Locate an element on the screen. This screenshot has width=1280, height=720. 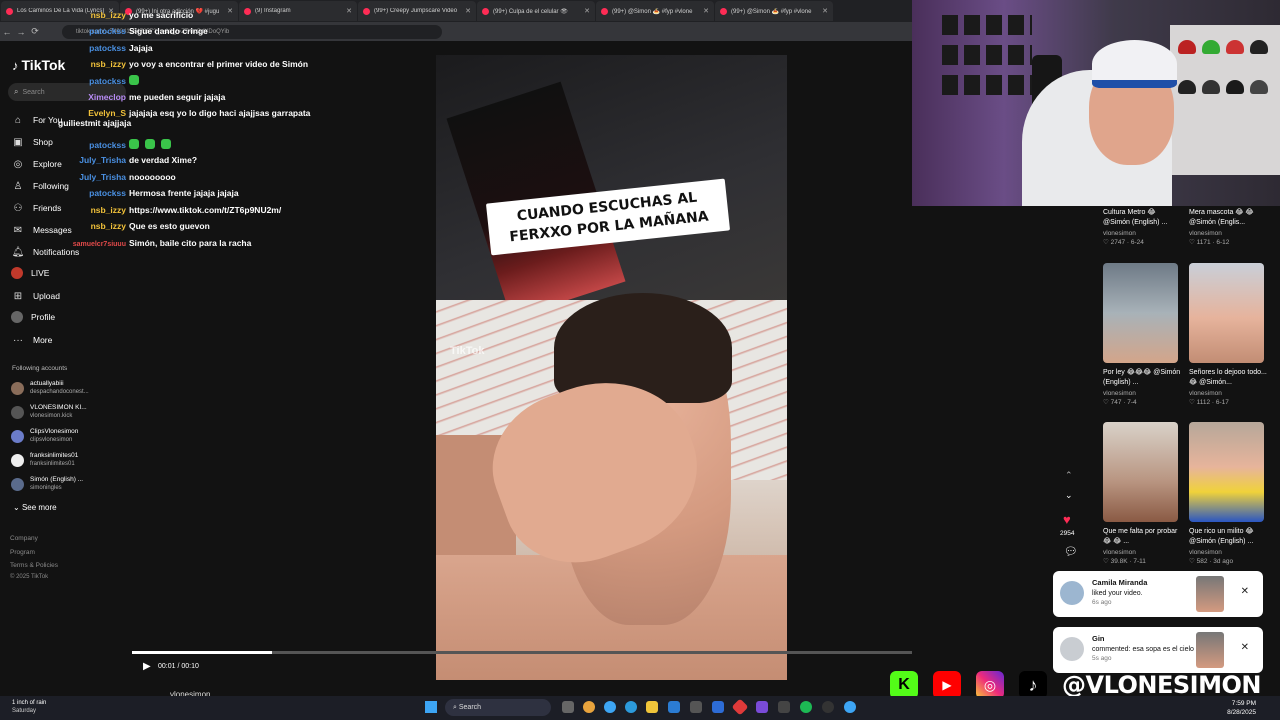
chat-username: nsb_izzy is located at coordinates (108, 226).